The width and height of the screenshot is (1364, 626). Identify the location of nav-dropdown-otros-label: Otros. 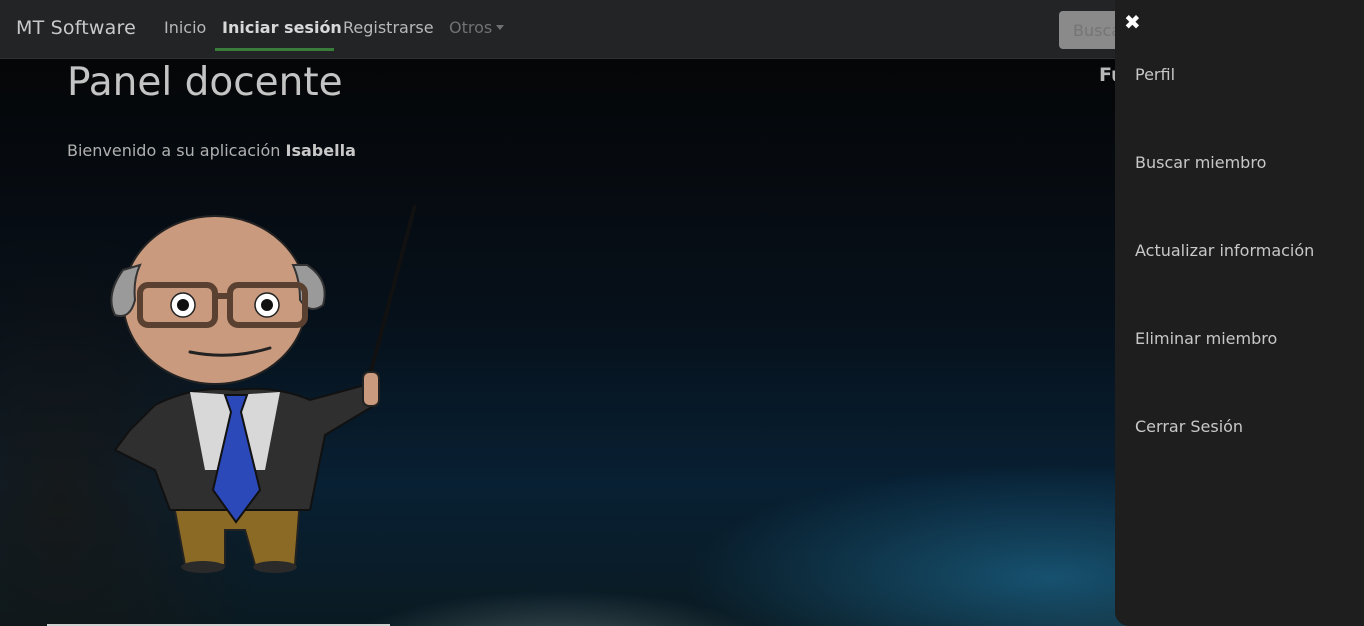
(471, 27).